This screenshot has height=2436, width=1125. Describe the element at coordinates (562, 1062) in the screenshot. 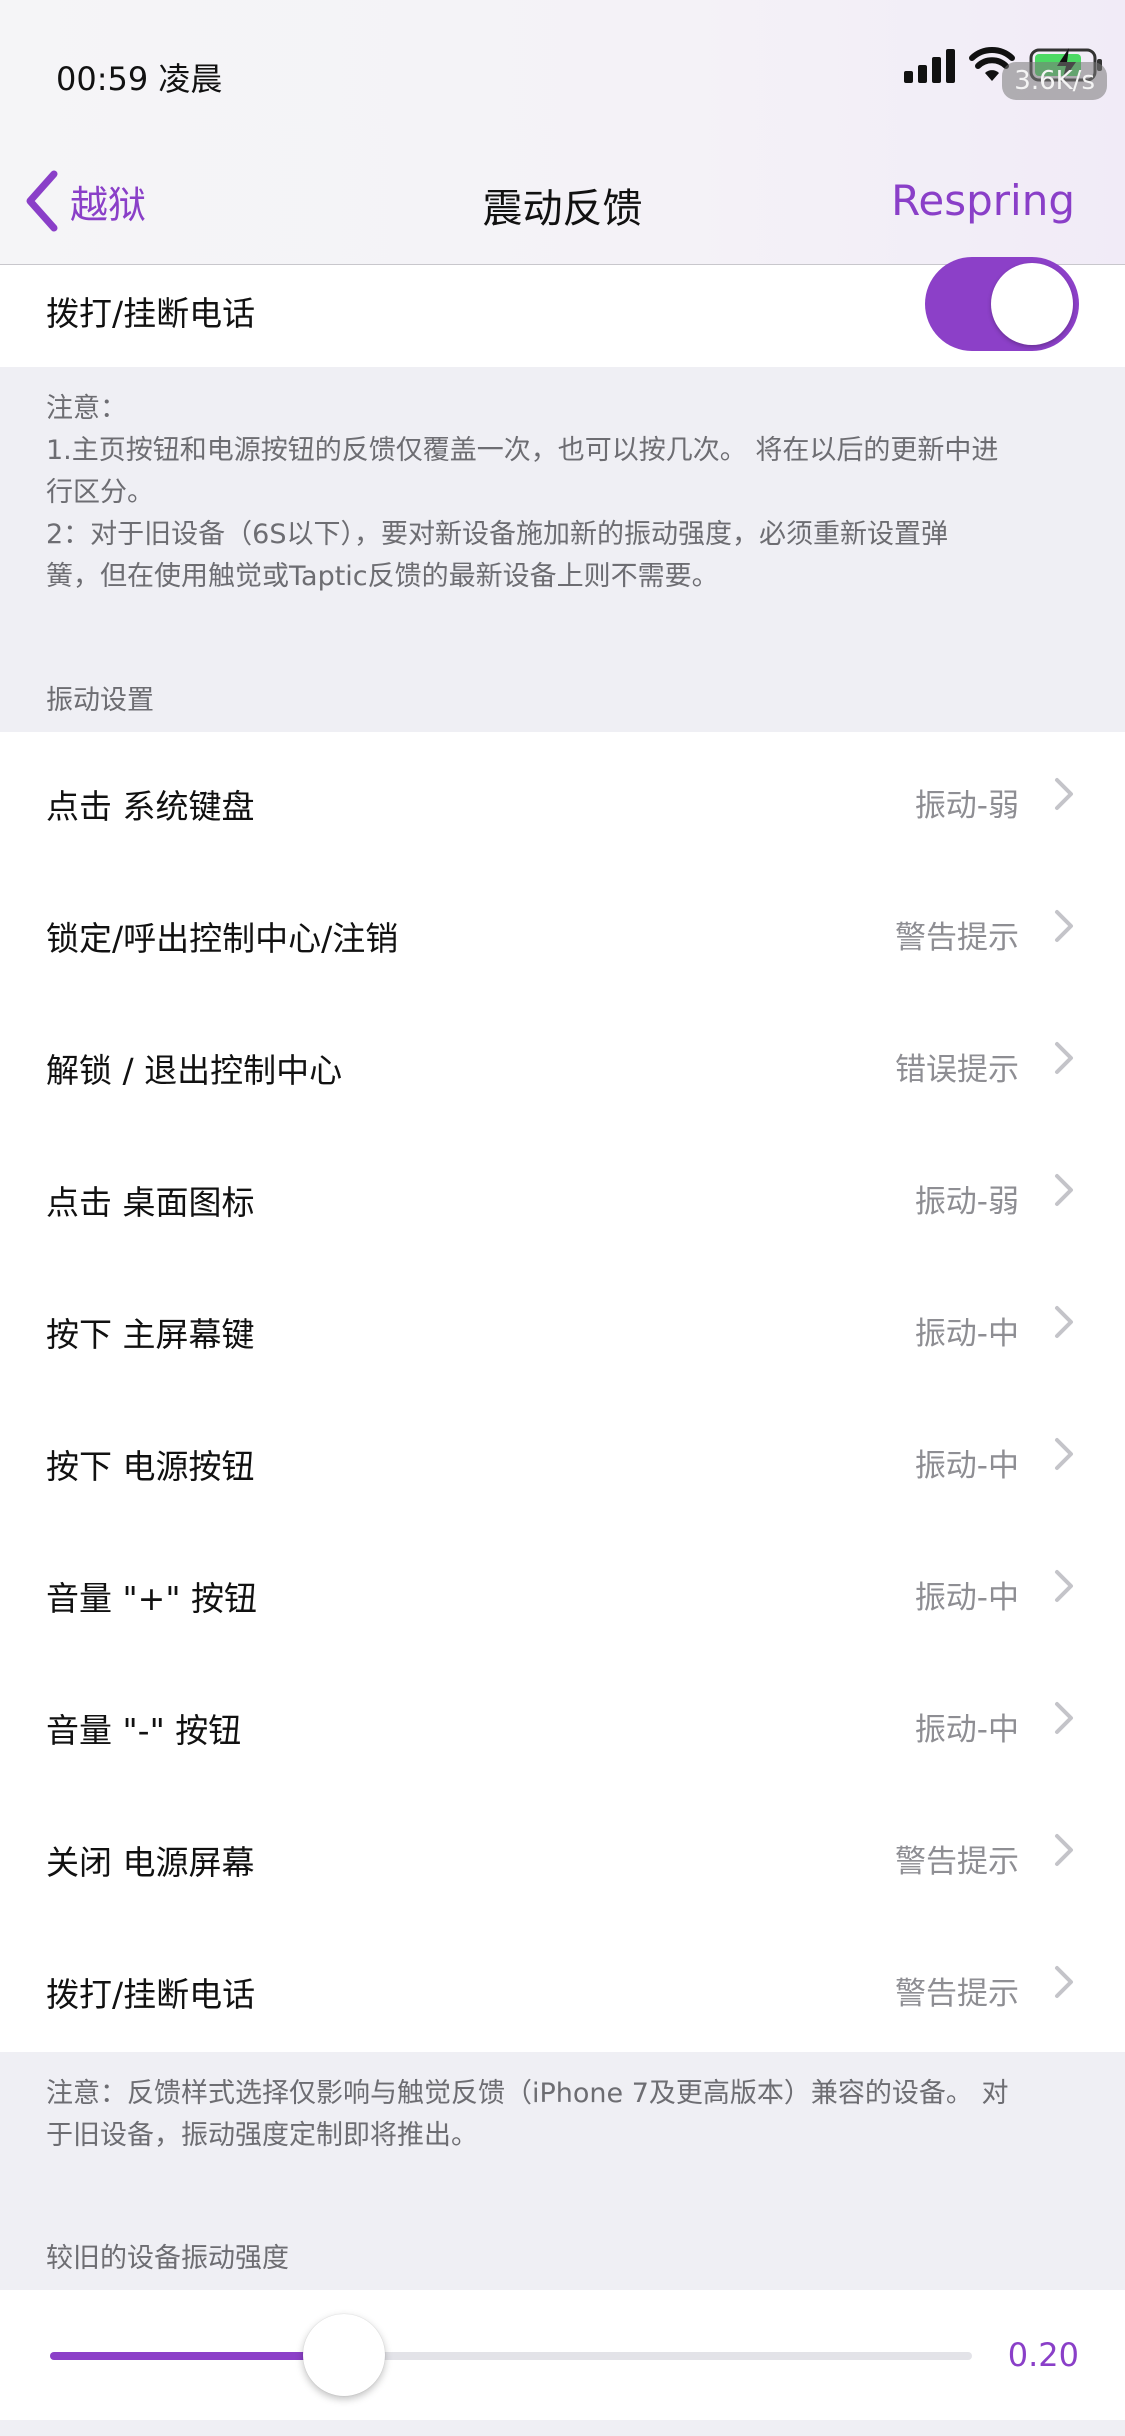

I see `setting-row-unlock: 解锁 / 退出控制中心 错误提示` at that location.